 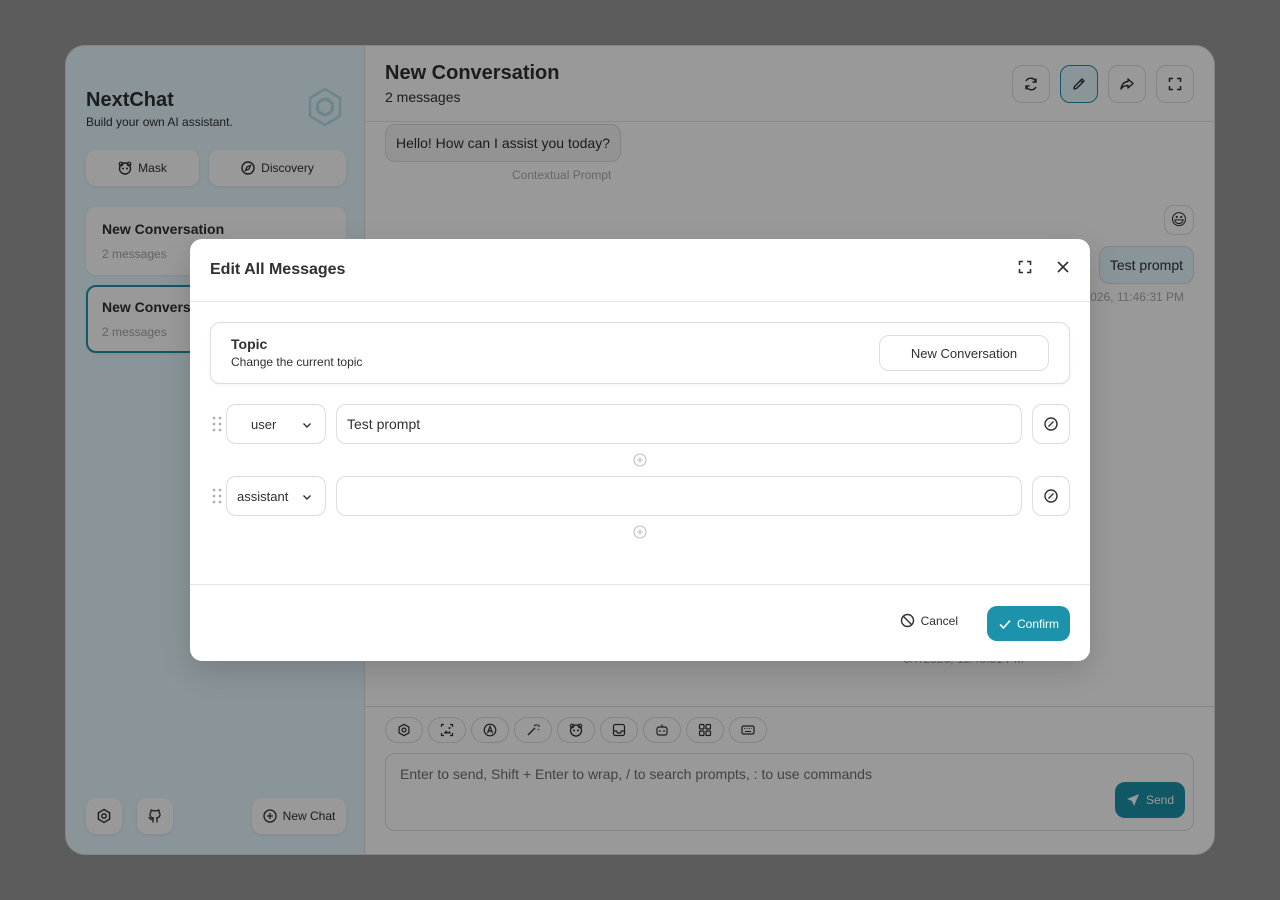 What do you see at coordinates (1037, 623) in the screenshot?
I see `confirm-label: Confirm` at bounding box center [1037, 623].